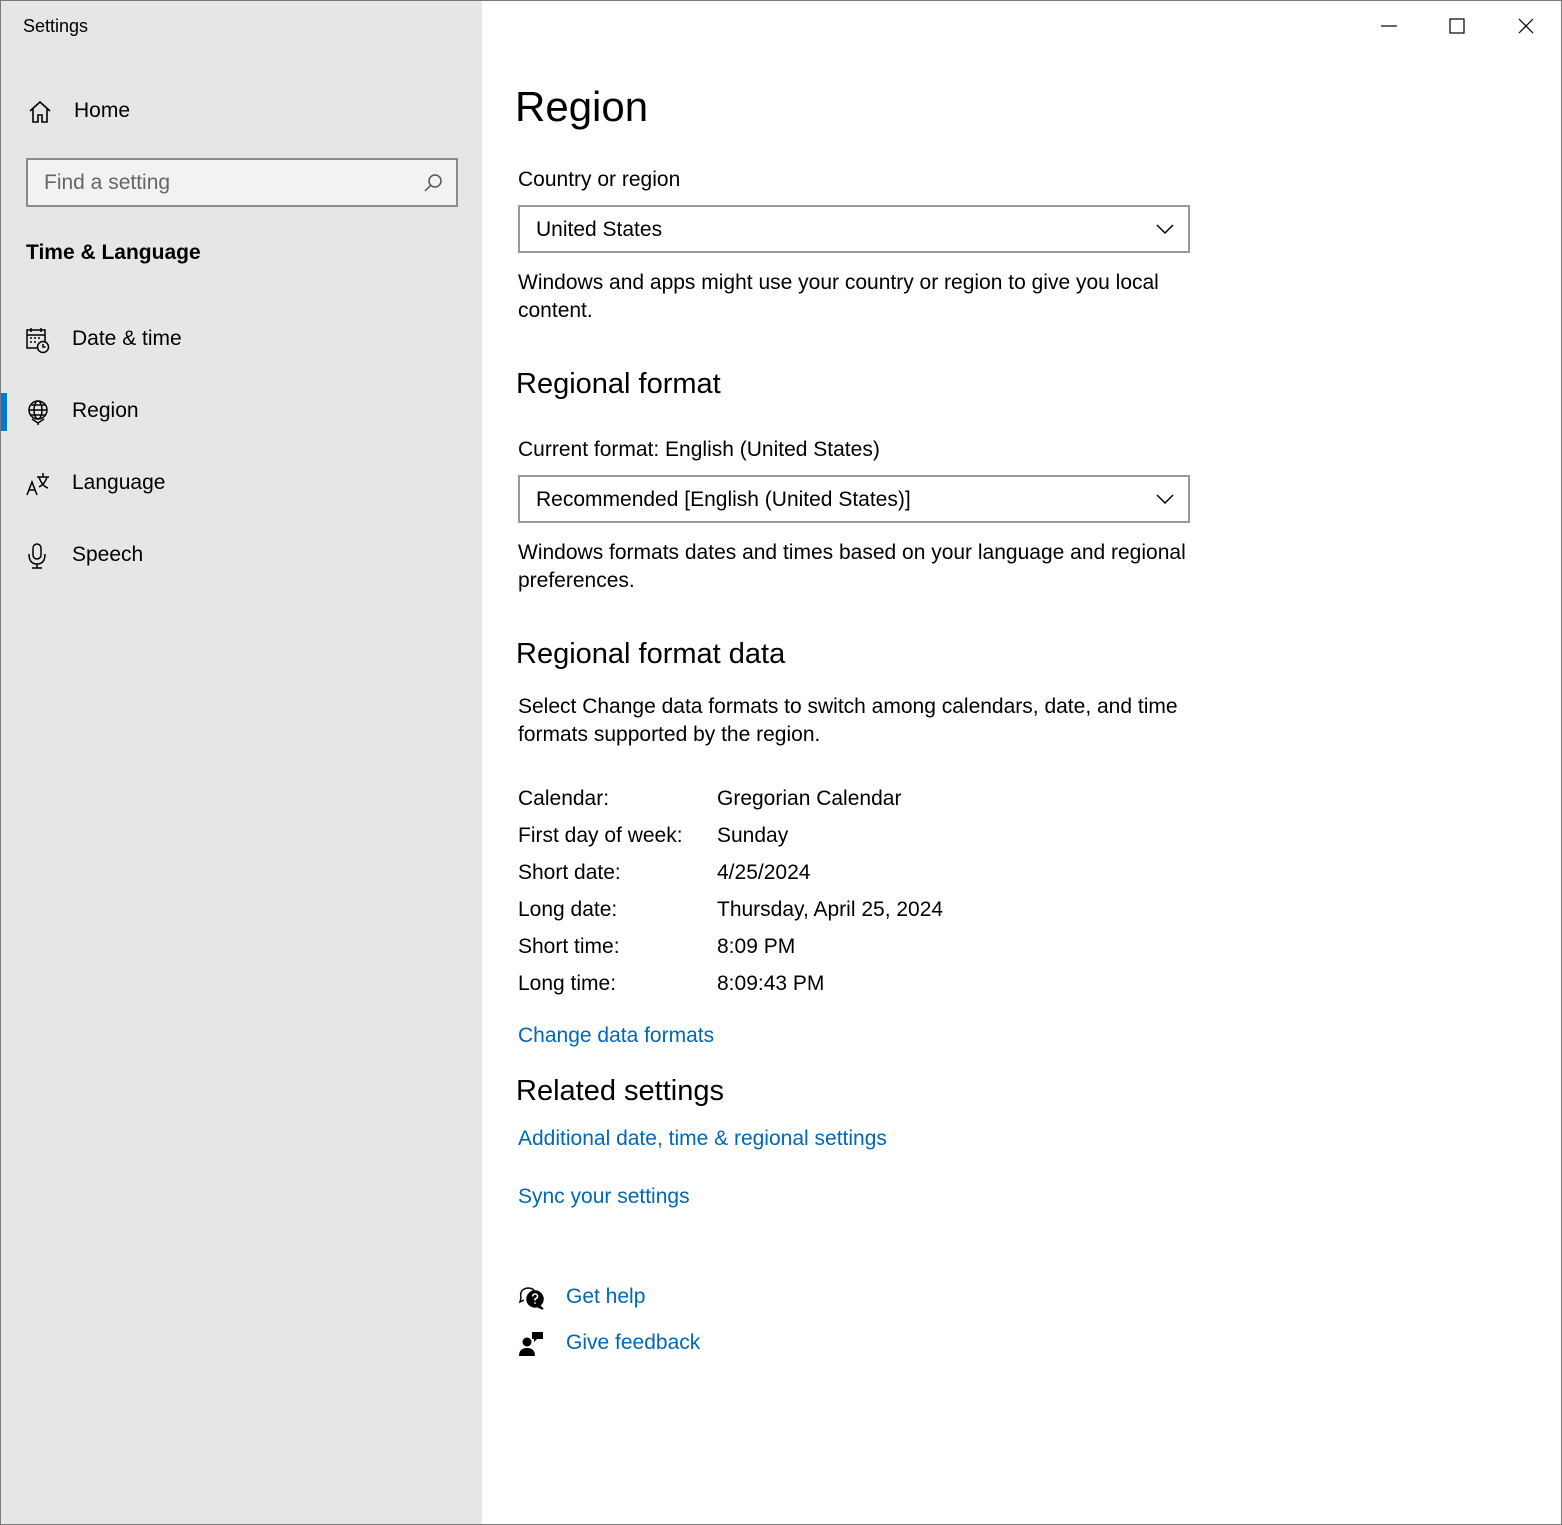 This screenshot has width=1562, height=1525. I want to click on format-row-value: Thursday, April 25, 2024, so click(830, 909).